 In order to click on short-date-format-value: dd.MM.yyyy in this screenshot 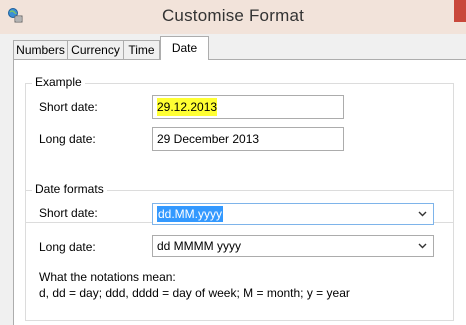, I will do `click(190, 214)`.